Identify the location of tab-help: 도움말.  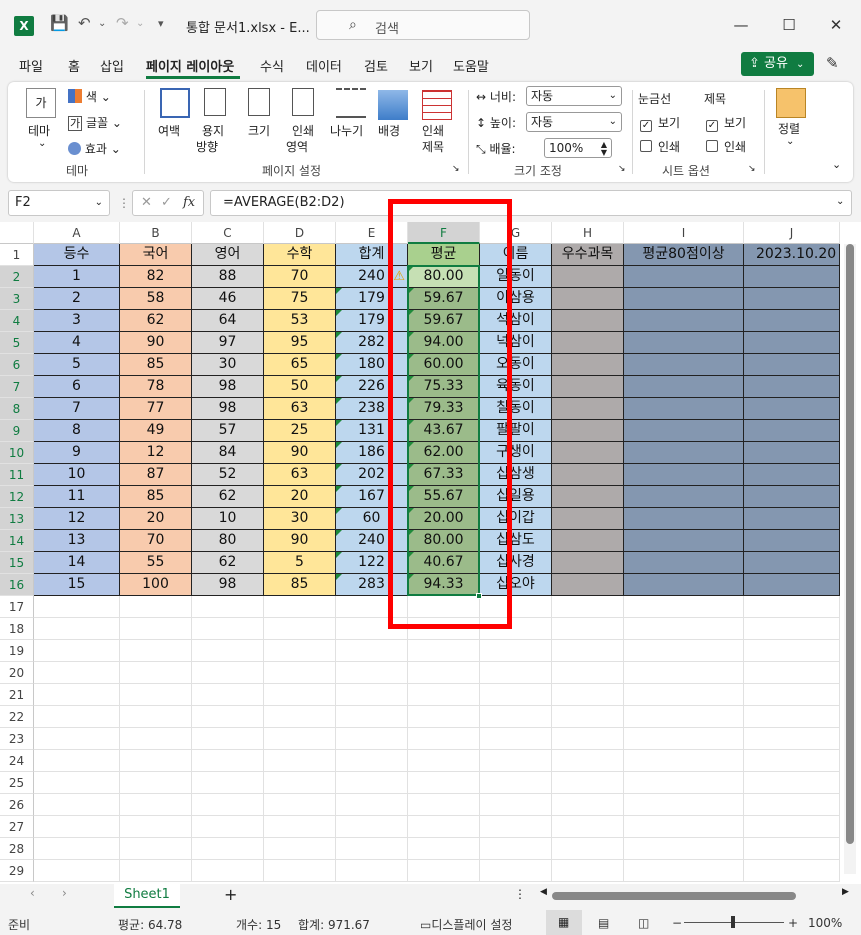
(471, 65).